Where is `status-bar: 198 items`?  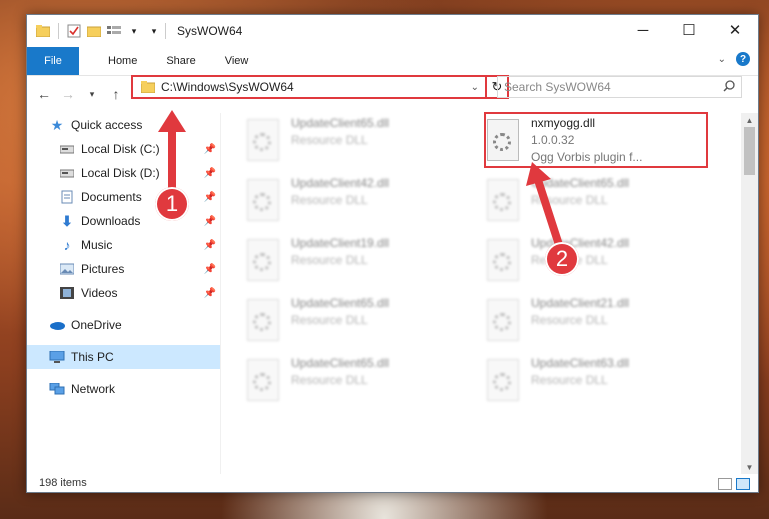 status-bar: 198 items is located at coordinates (392, 483).